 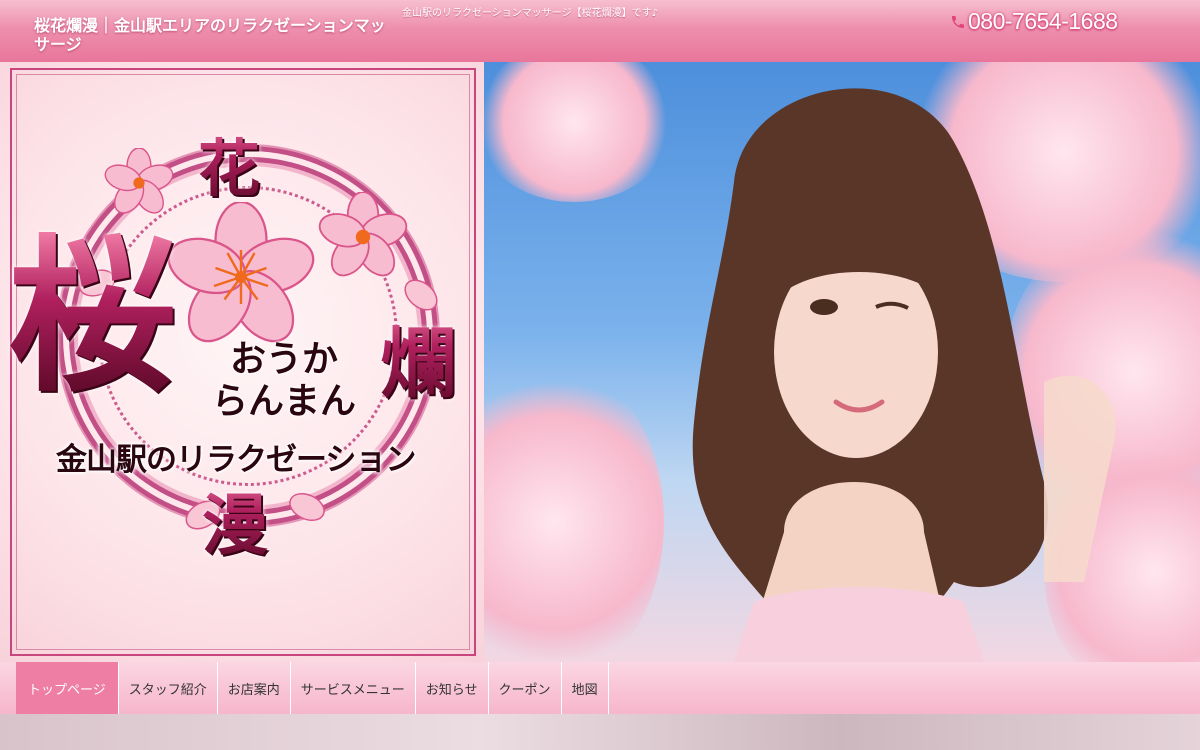 I want to click on logo-subtitle: 金山駅のリラクゼーション, so click(x=236, y=460).